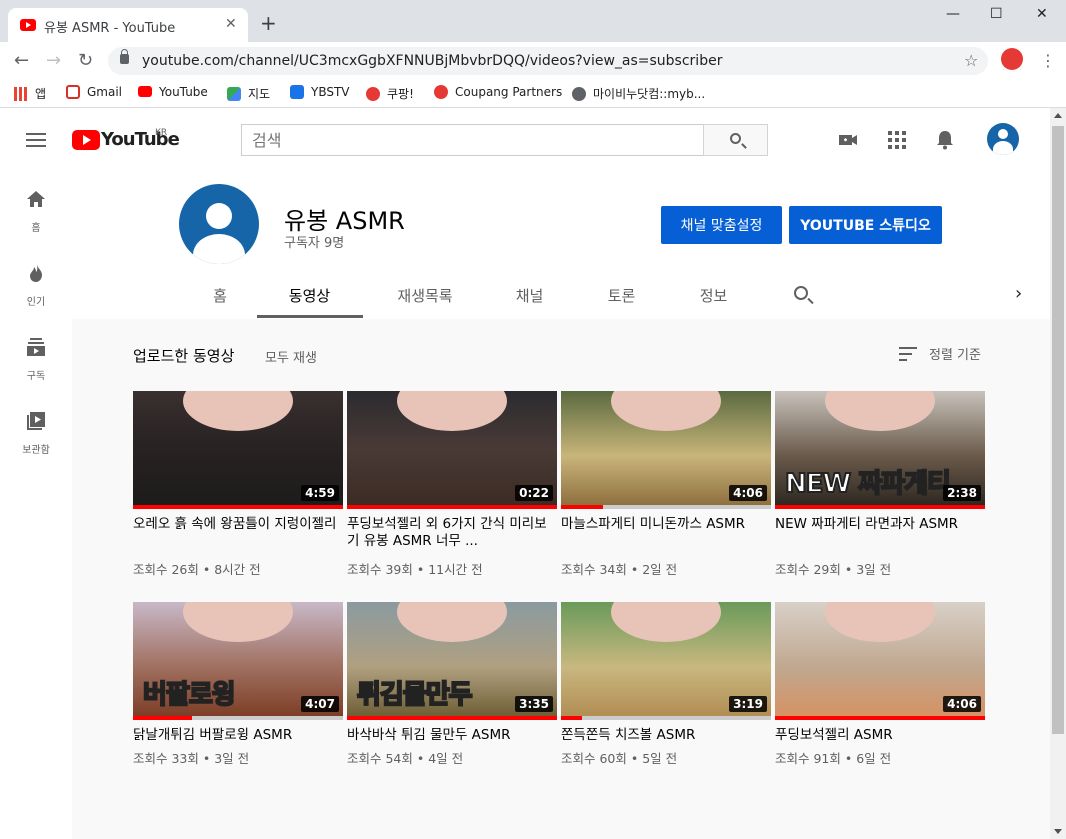 The image size is (1066, 839). I want to click on library-icon, so click(36, 421).